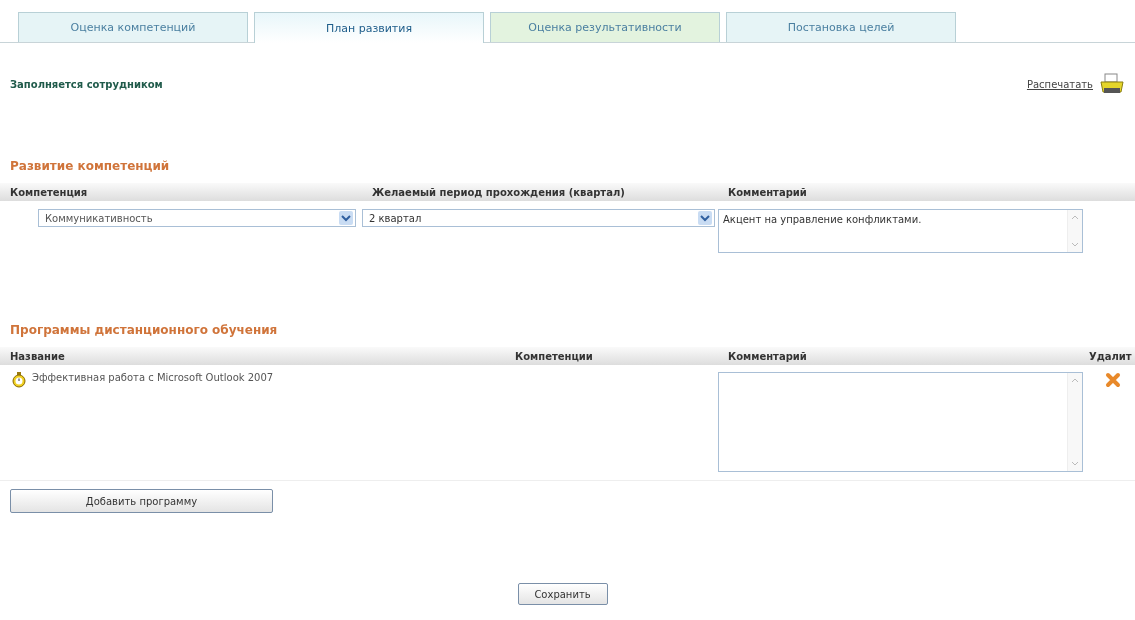 The width and height of the screenshot is (1135, 620). I want to click on section-title: Программы дистанционного обучения, so click(144, 331).